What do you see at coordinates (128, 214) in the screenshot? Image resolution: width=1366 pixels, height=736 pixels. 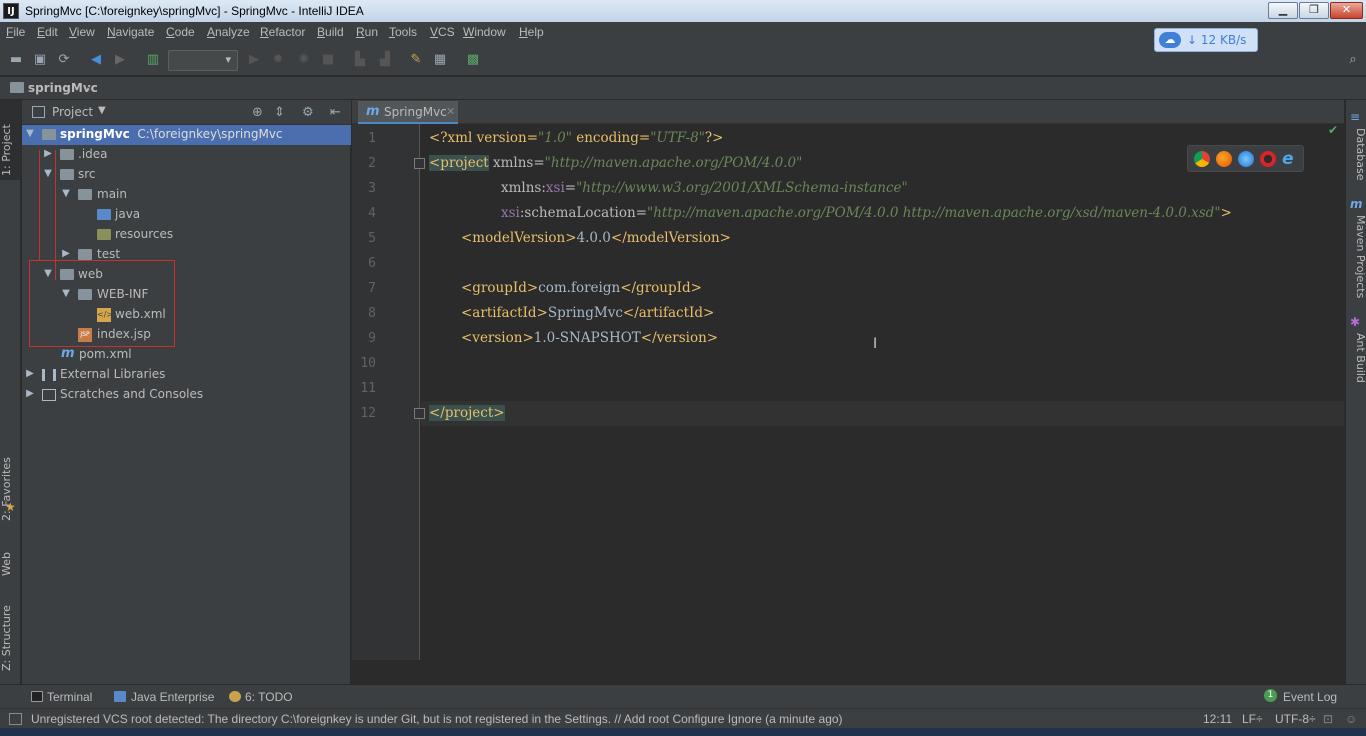 I see `tree-label: java` at bounding box center [128, 214].